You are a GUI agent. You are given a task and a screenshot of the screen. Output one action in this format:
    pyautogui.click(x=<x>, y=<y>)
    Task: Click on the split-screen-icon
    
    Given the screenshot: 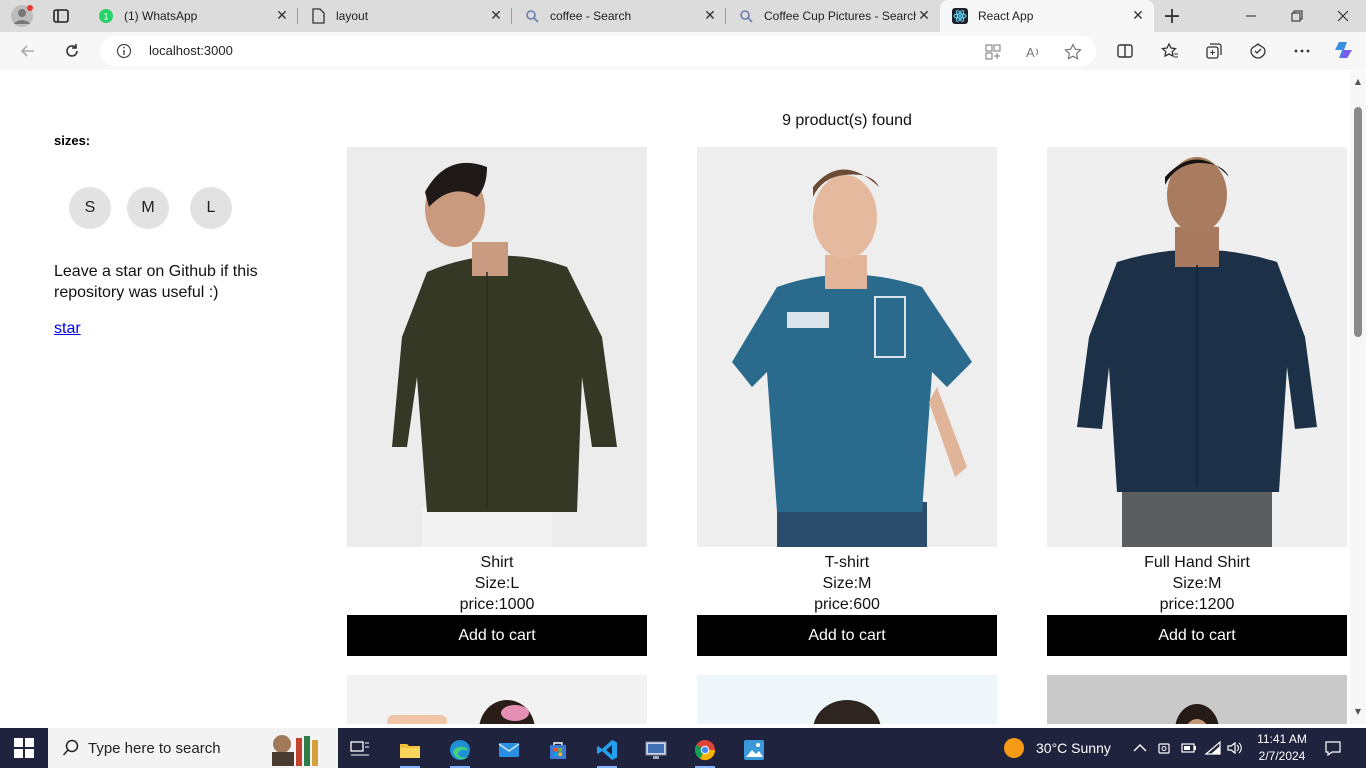 What is the action you would take?
    pyautogui.click(x=1125, y=51)
    